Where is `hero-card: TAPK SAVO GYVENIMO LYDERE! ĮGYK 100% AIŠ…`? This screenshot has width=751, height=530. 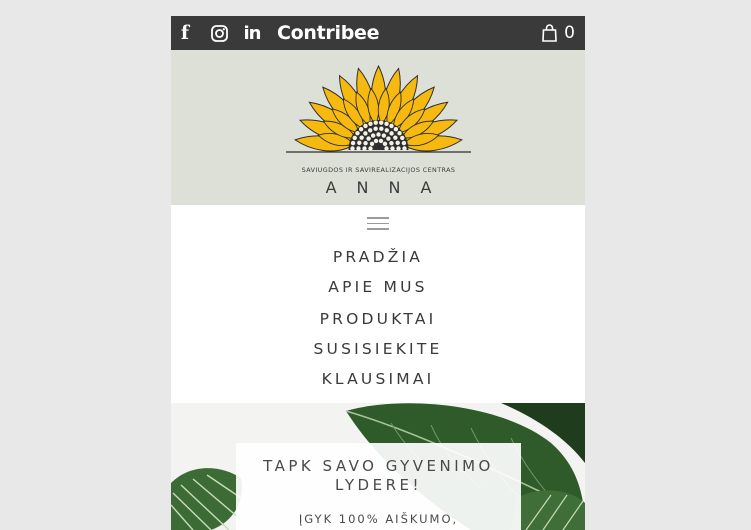
hero-card: TAPK SAVO GYVENIMO LYDERE! ĮGYK 100% AIŠ… is located at coordinates (378, 486).